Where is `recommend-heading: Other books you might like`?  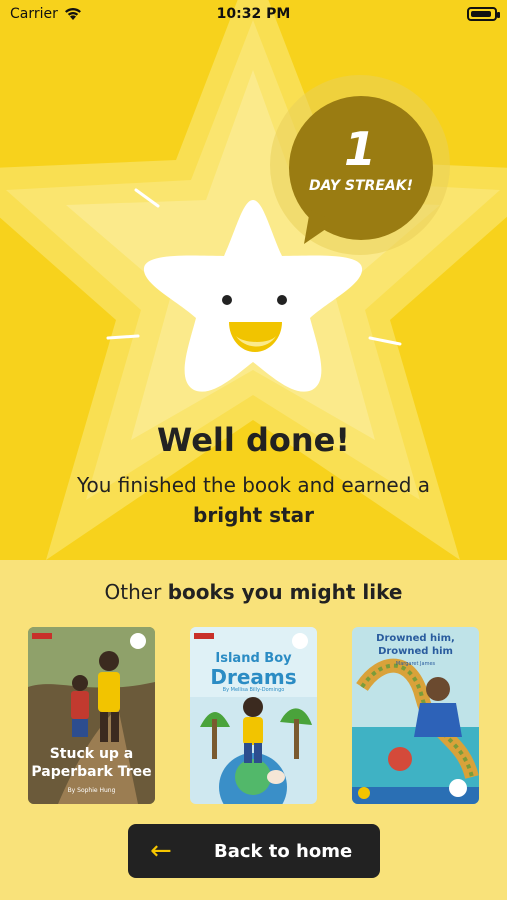 recommend-heading: Other books you might like is located at coordinates (253, 592).